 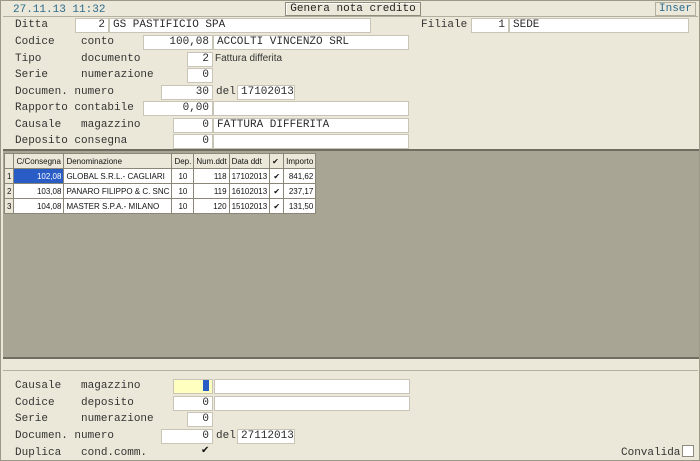 I want to click on cell-importo: 841,62, so click(x=300, y=176).